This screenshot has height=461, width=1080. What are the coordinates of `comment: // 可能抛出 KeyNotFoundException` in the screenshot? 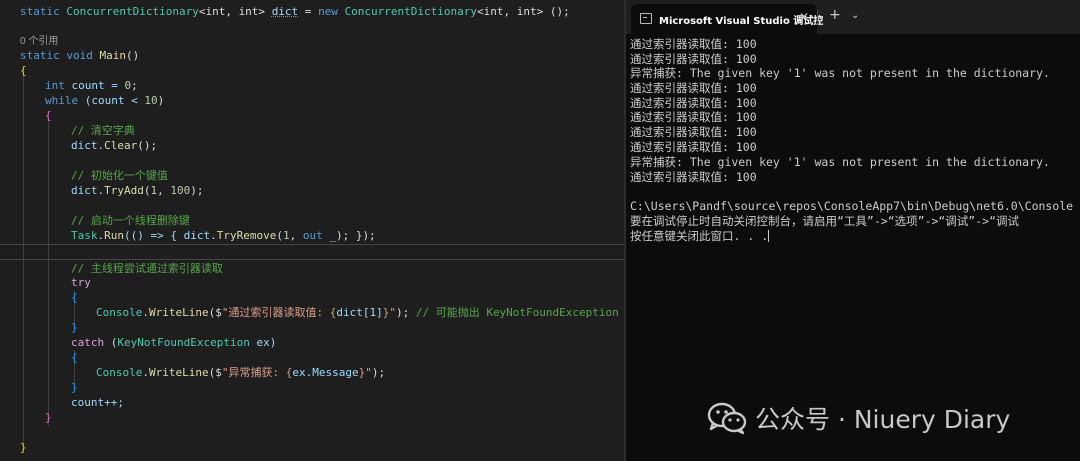 It's located at (514, 312).